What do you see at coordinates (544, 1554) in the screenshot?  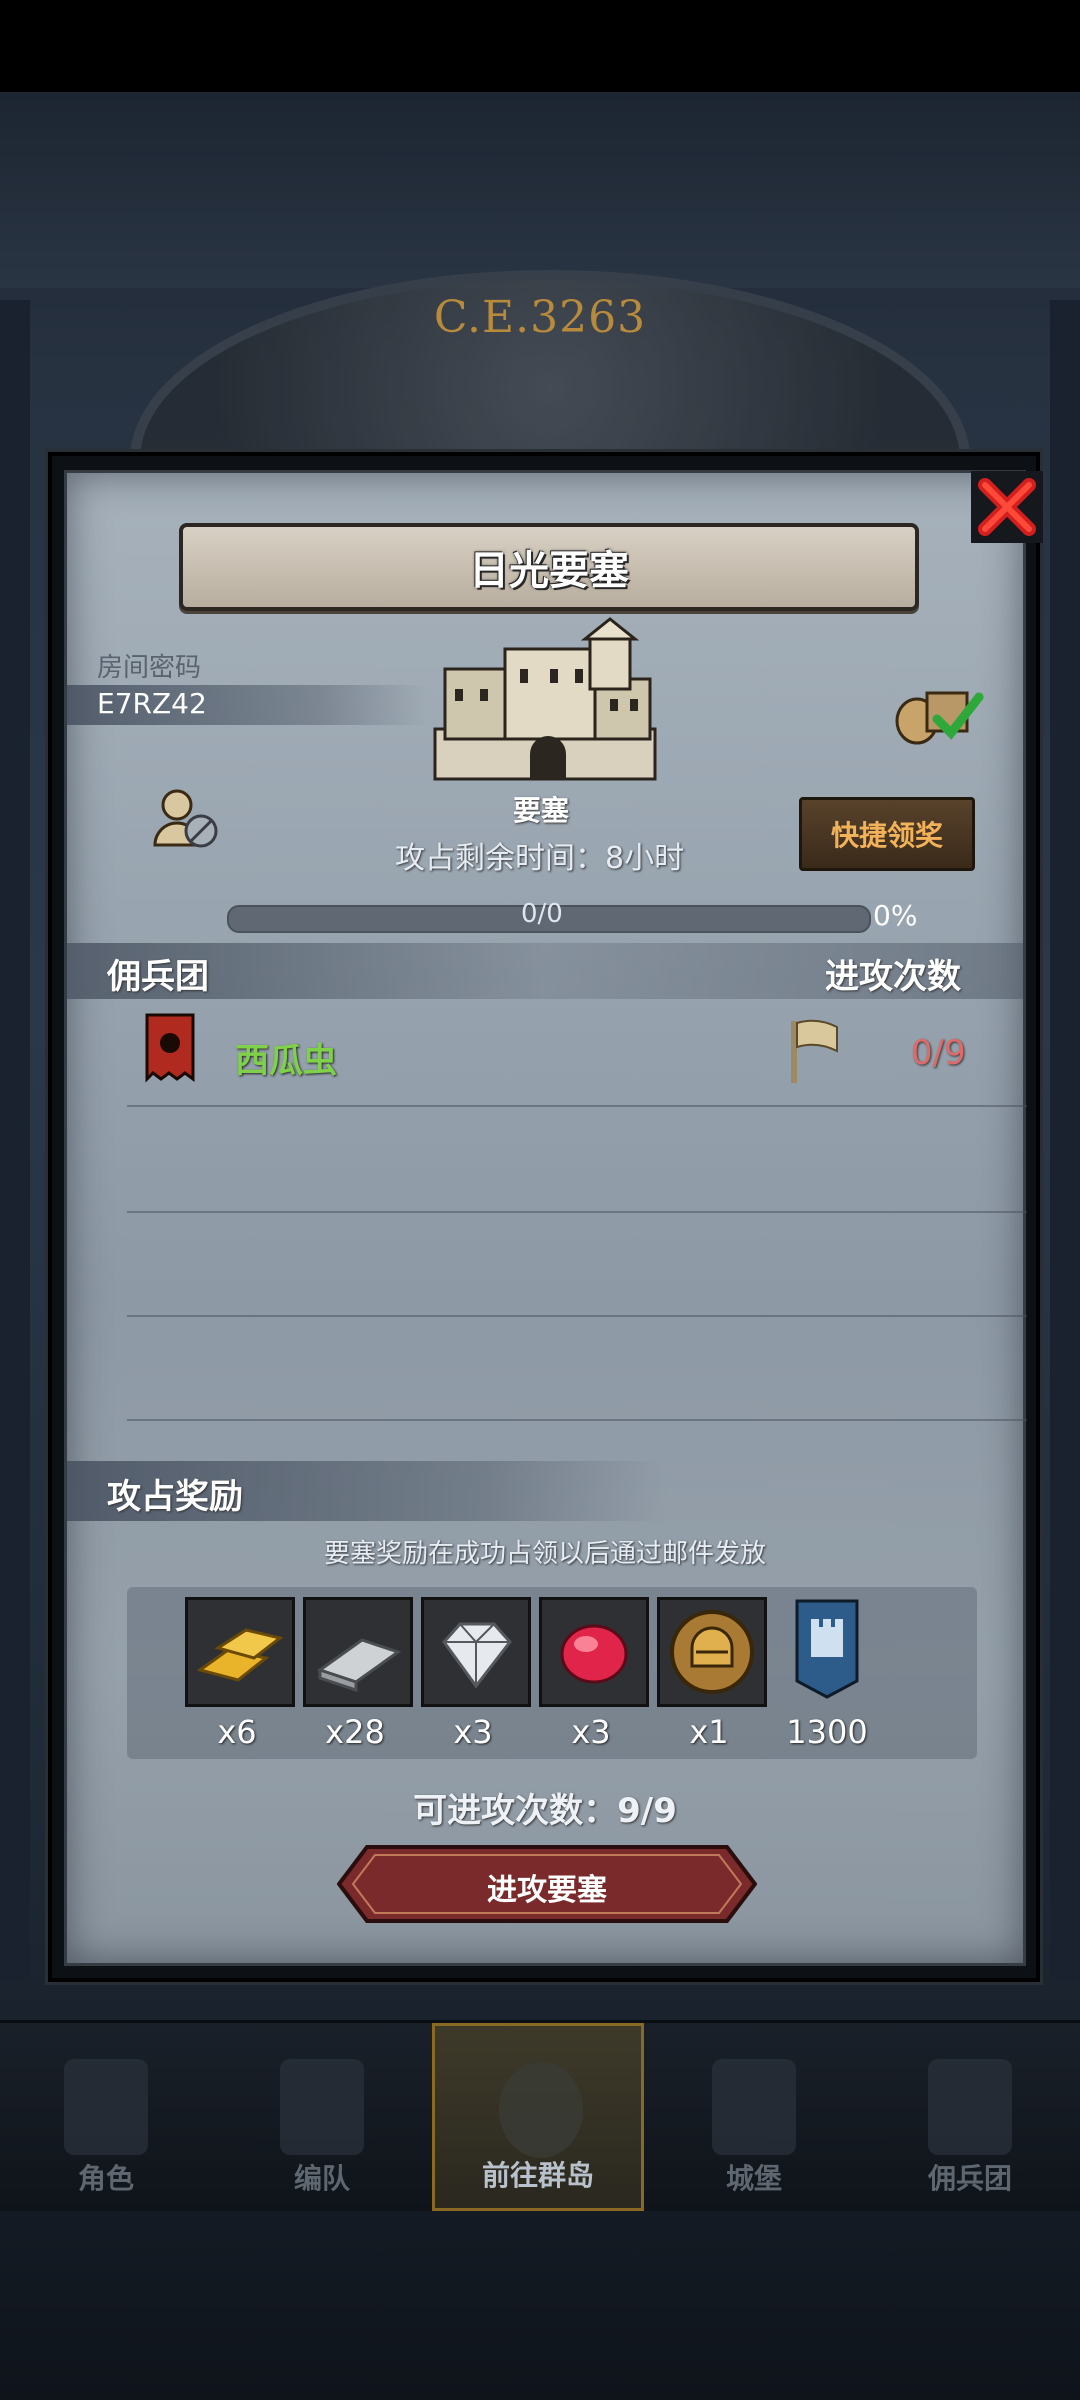 I see `rewards-note: 要塞奖励在成功占领以后通过邮件发放` at bounding box center [544, 1554].